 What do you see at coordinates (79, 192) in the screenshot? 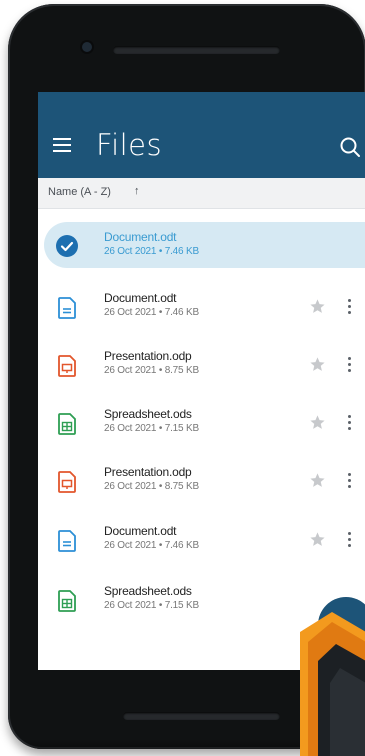
I see `sort-label: Name (A - Z)` at bounding box center [79, 192].